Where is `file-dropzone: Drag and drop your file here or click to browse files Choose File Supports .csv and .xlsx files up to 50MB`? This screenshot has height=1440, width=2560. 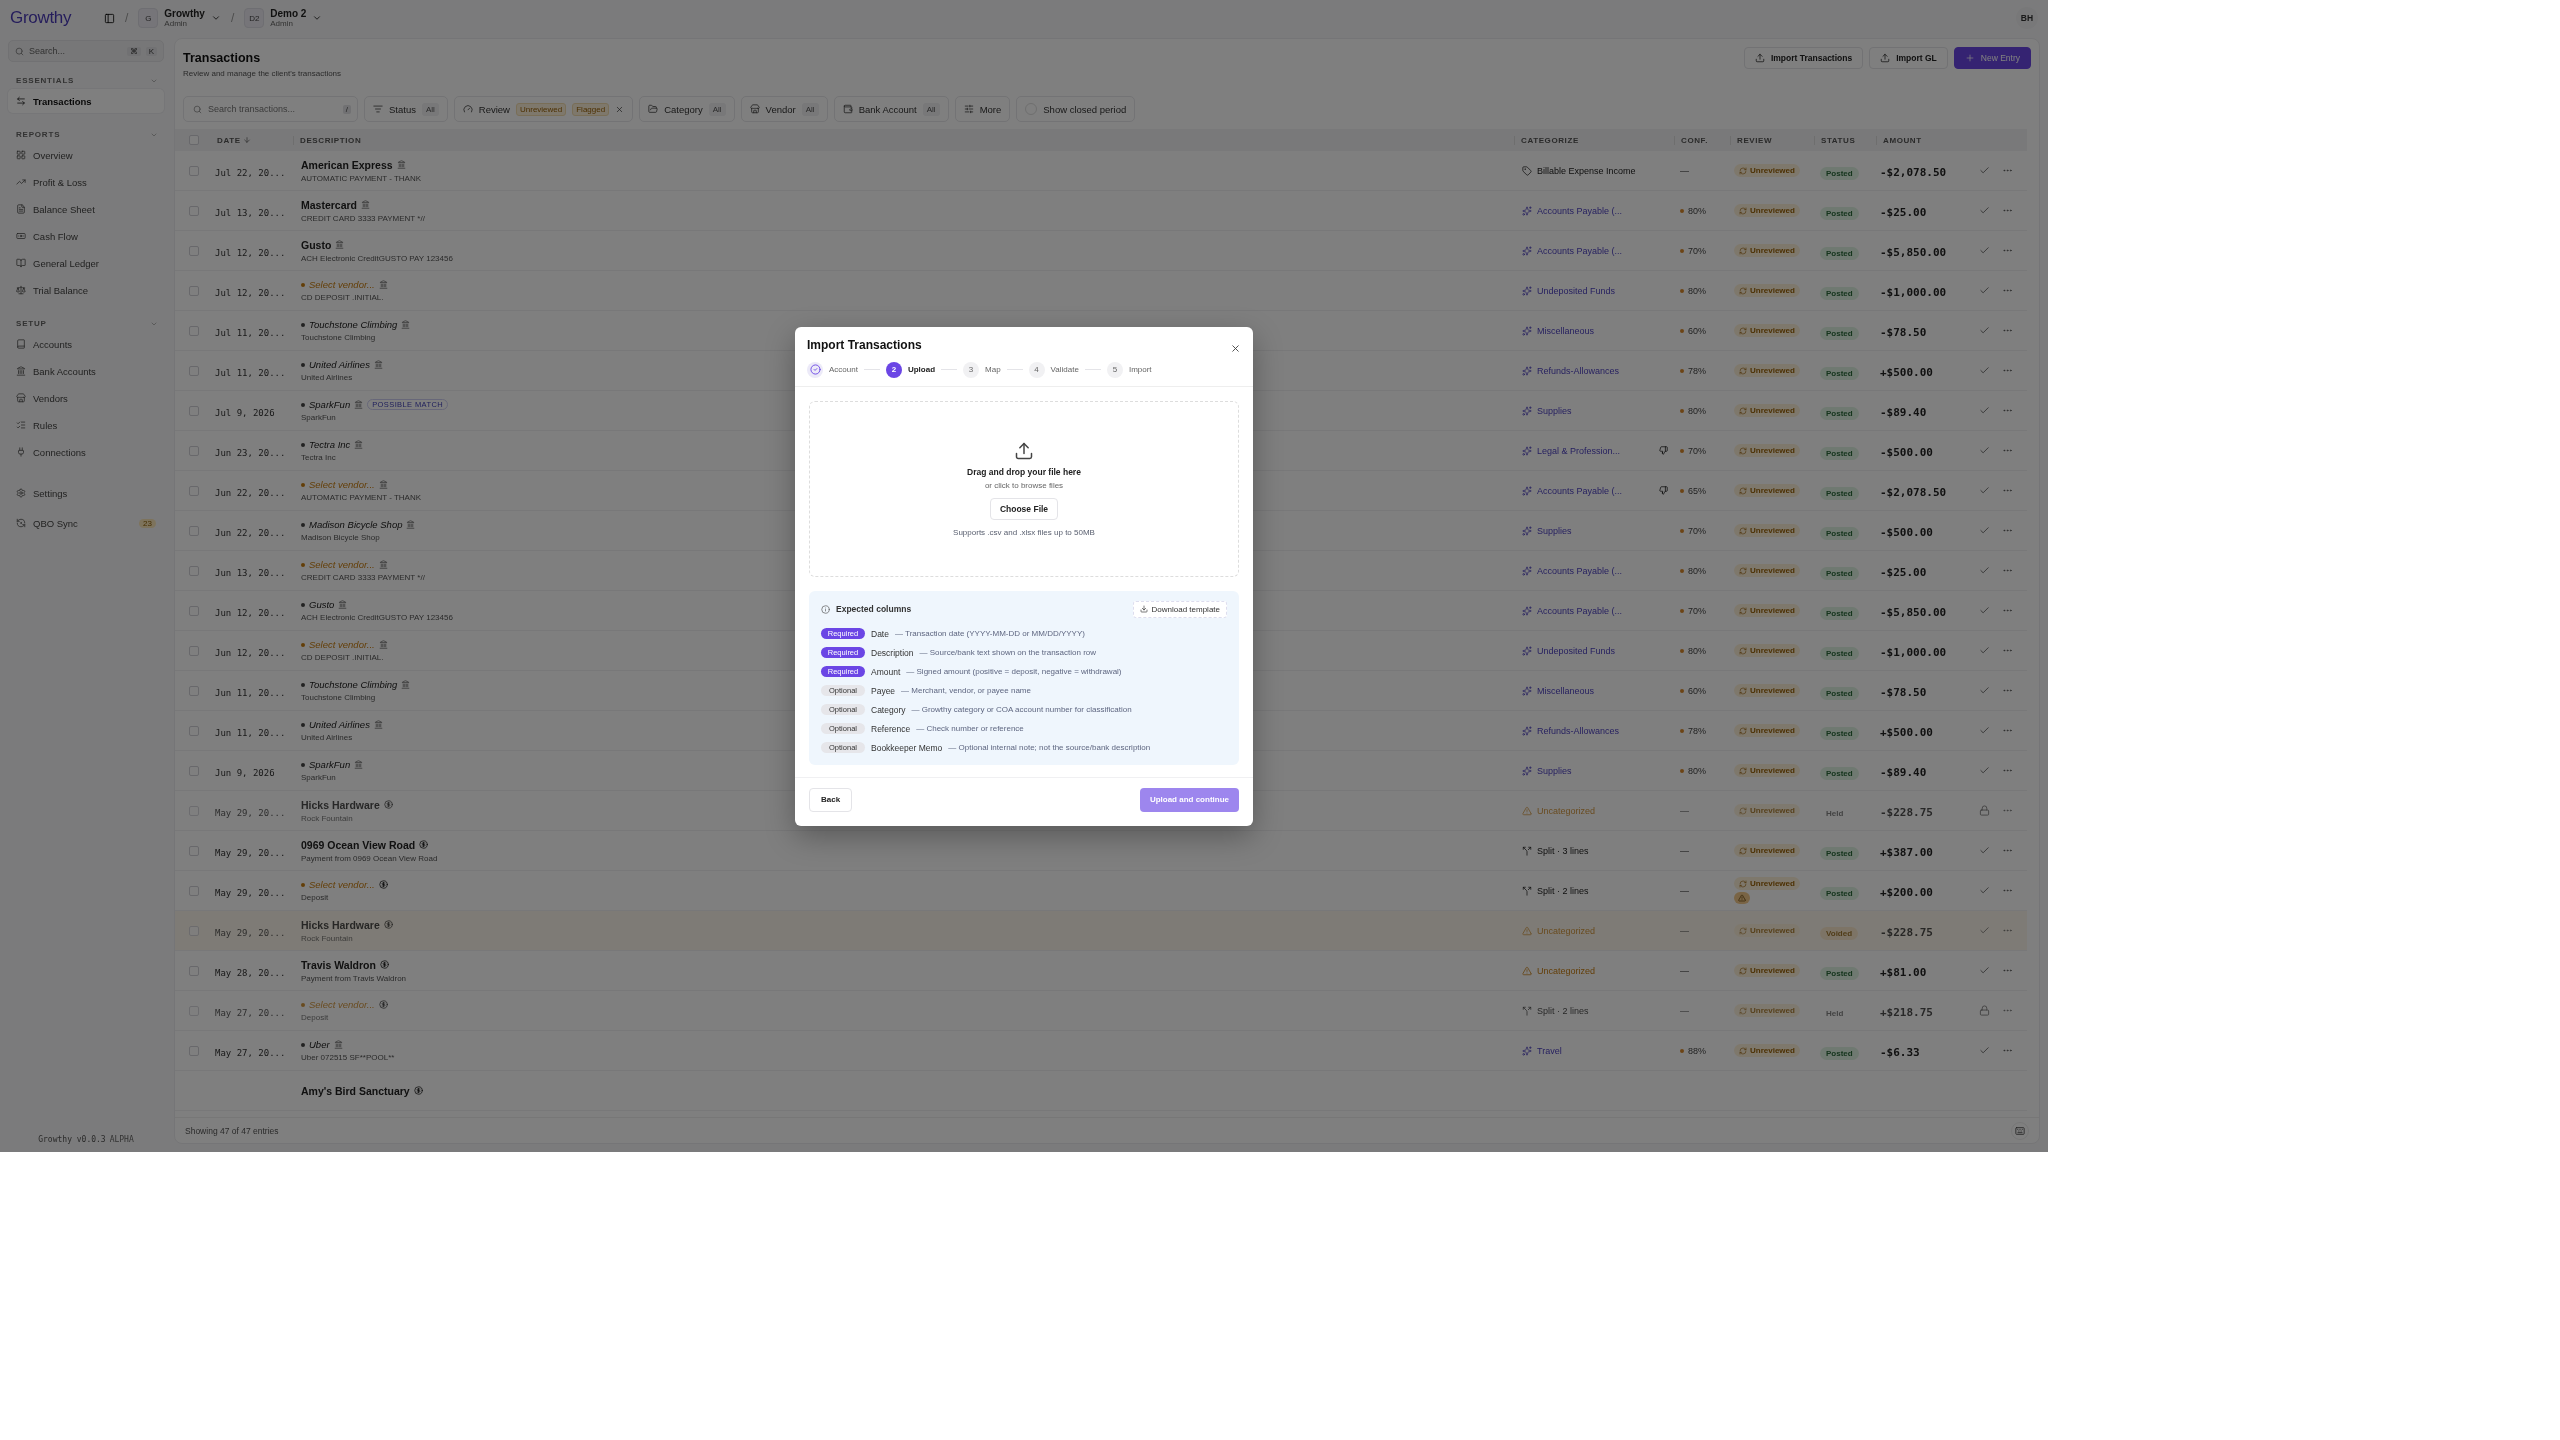 file-dropzone: Drag and drop your file here or click to browse files Choose File Supports .csv and .xlsx files up to 50MB is located at coordinates (1024, 488).